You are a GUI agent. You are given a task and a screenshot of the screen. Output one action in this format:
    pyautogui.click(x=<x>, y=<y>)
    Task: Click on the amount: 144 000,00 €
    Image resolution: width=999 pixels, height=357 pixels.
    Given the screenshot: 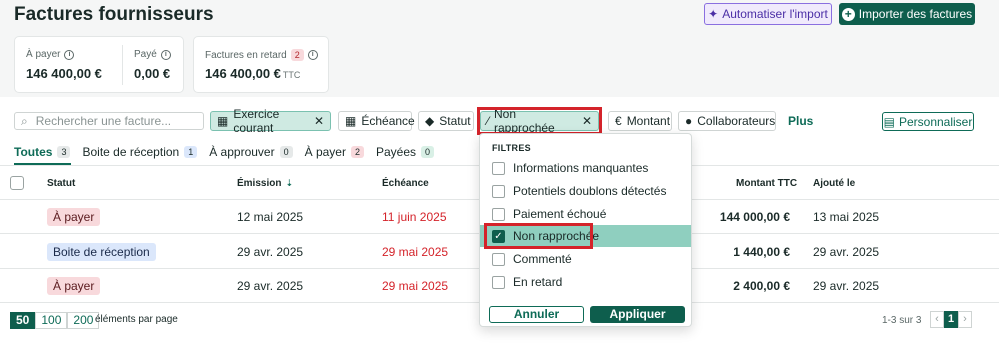 What is the action you would take?
    pyautogui.click(x=754, y=217)
    